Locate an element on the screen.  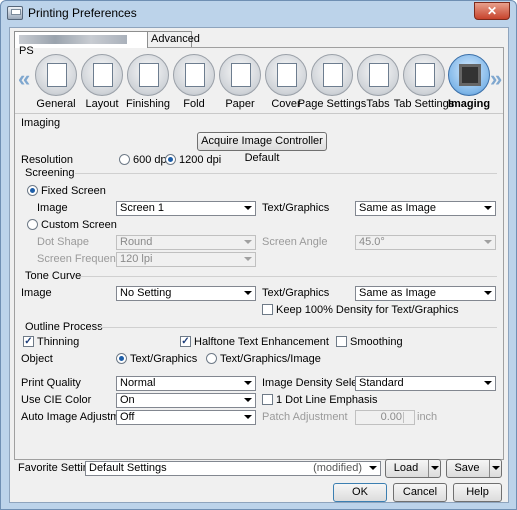
tabs-icon is located at coordinates (378, 75).